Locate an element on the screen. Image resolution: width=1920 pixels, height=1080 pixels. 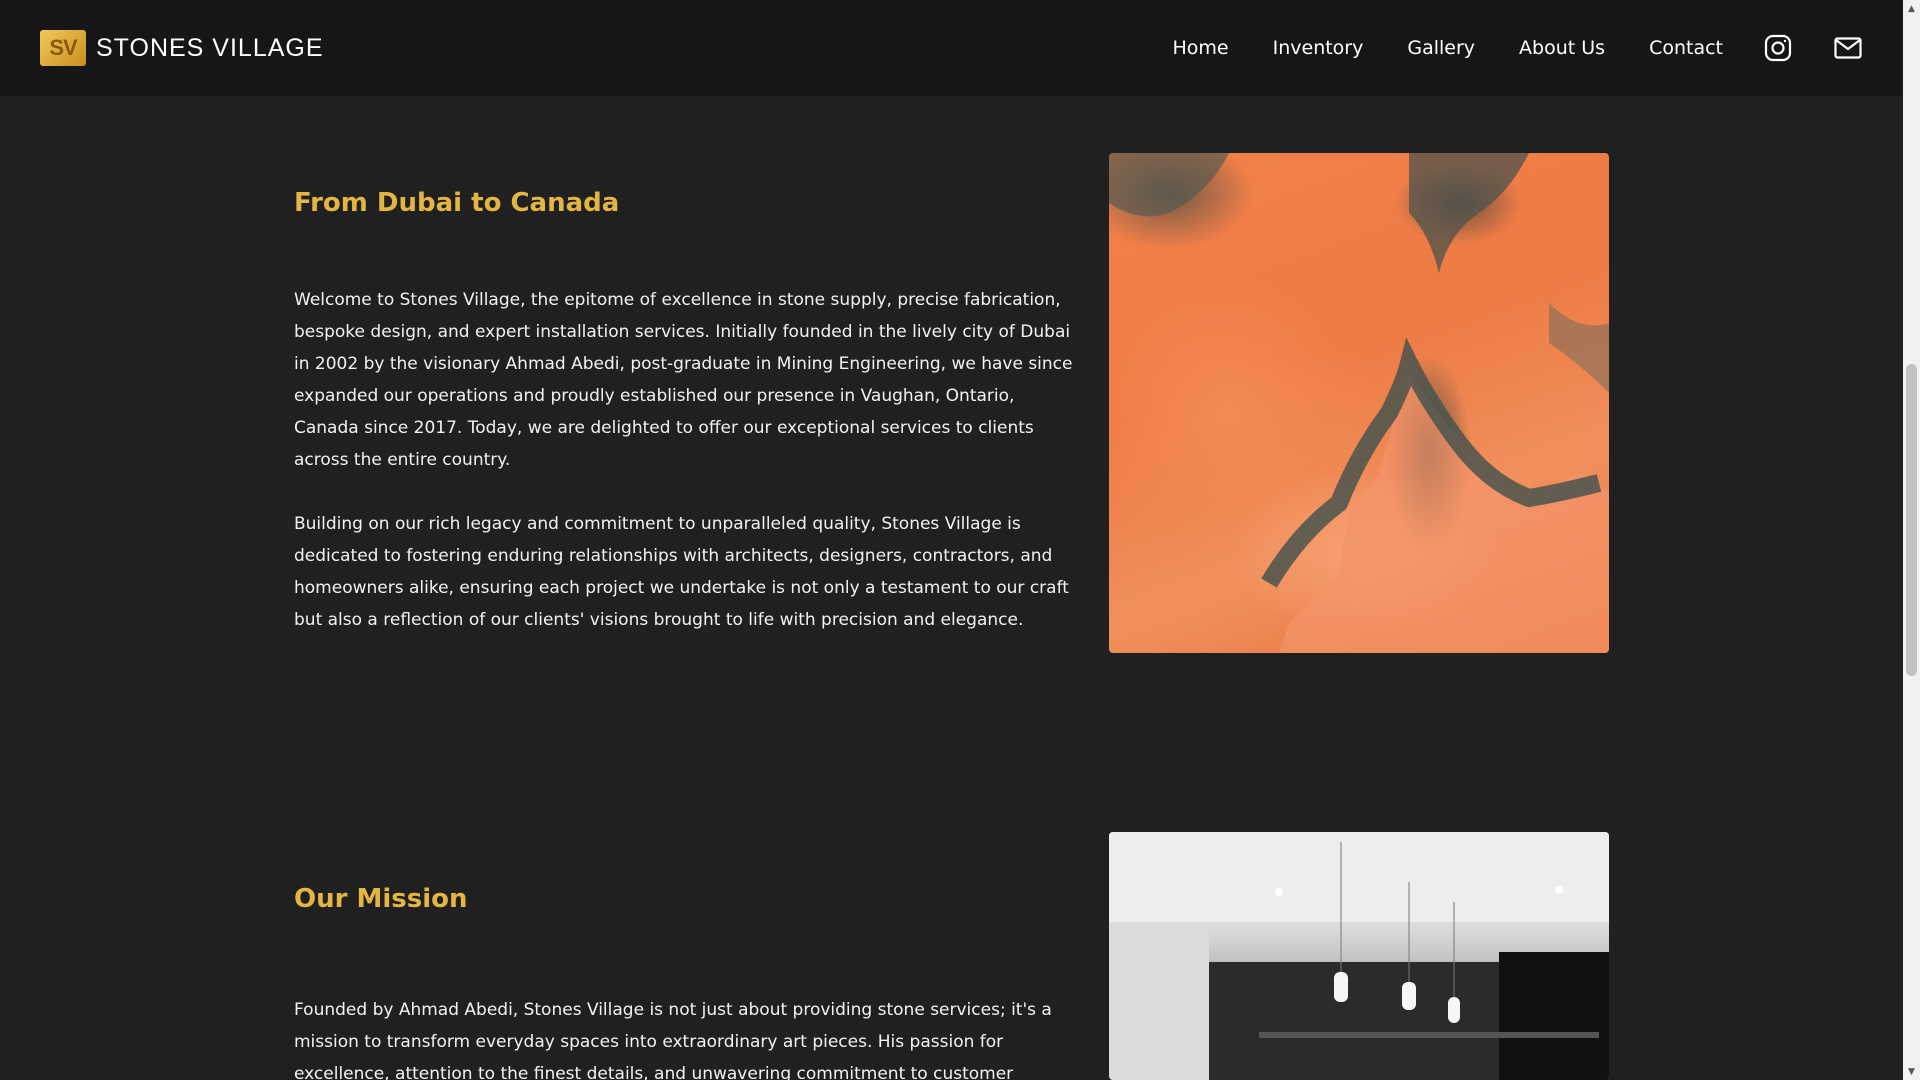
nav-links: Home Inventory Gallery About Us Contact is located at coordinates (1518, 48).